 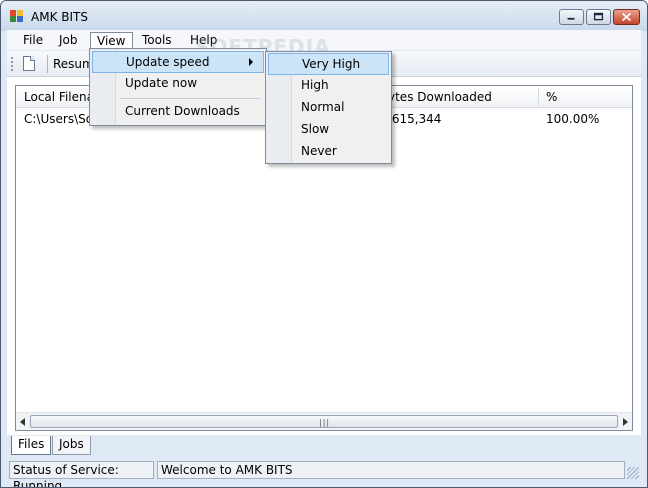 What do you see at coordinates (572, 119) in the screenshot?
I see `table-cell-percent: 100.00%` at bounding box center [572, 119].